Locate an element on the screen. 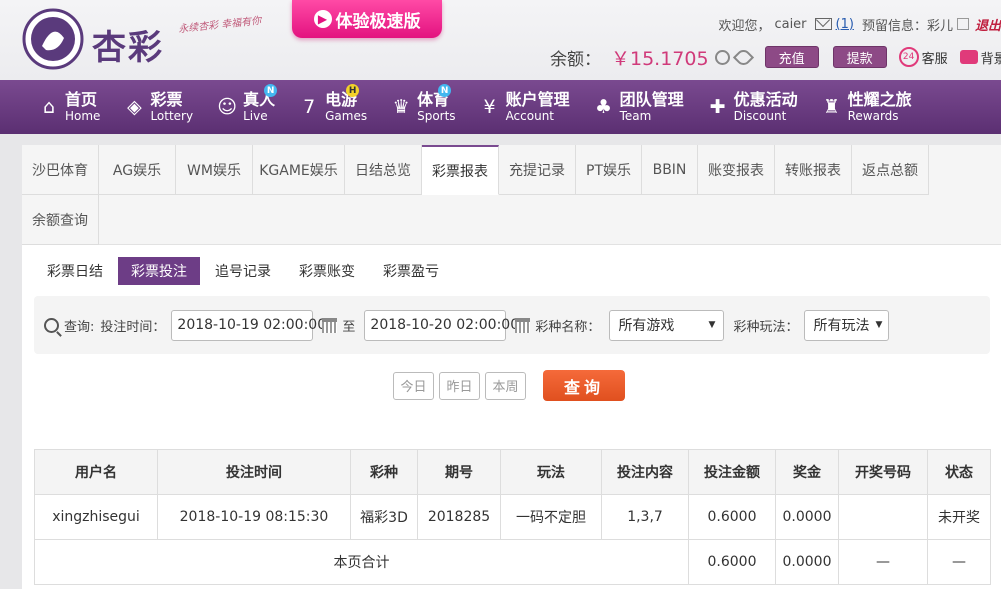  table-cell: 2018285 is located at coordinates (459, 517).